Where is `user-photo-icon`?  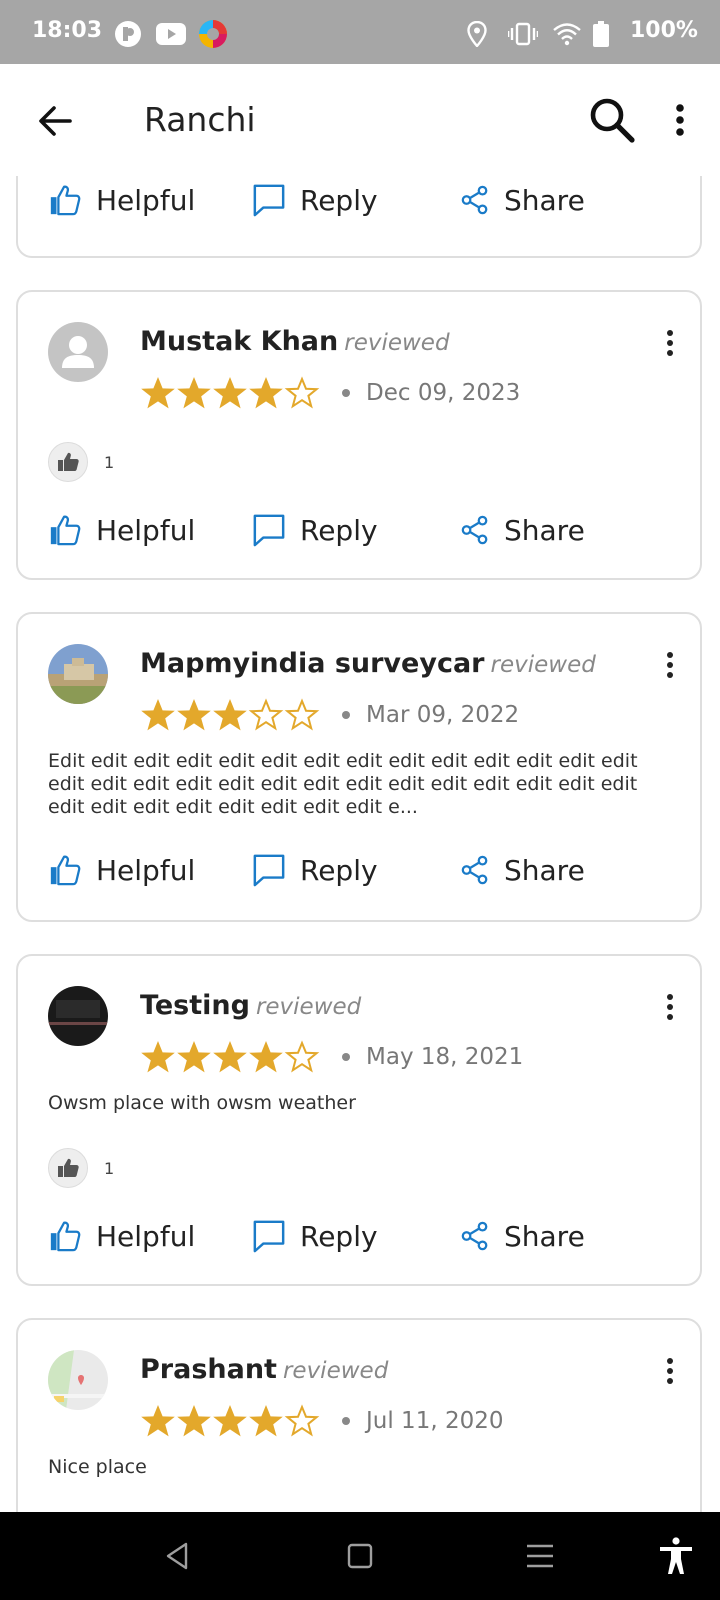
user-photo-icon is located at coordinates (78, 674).